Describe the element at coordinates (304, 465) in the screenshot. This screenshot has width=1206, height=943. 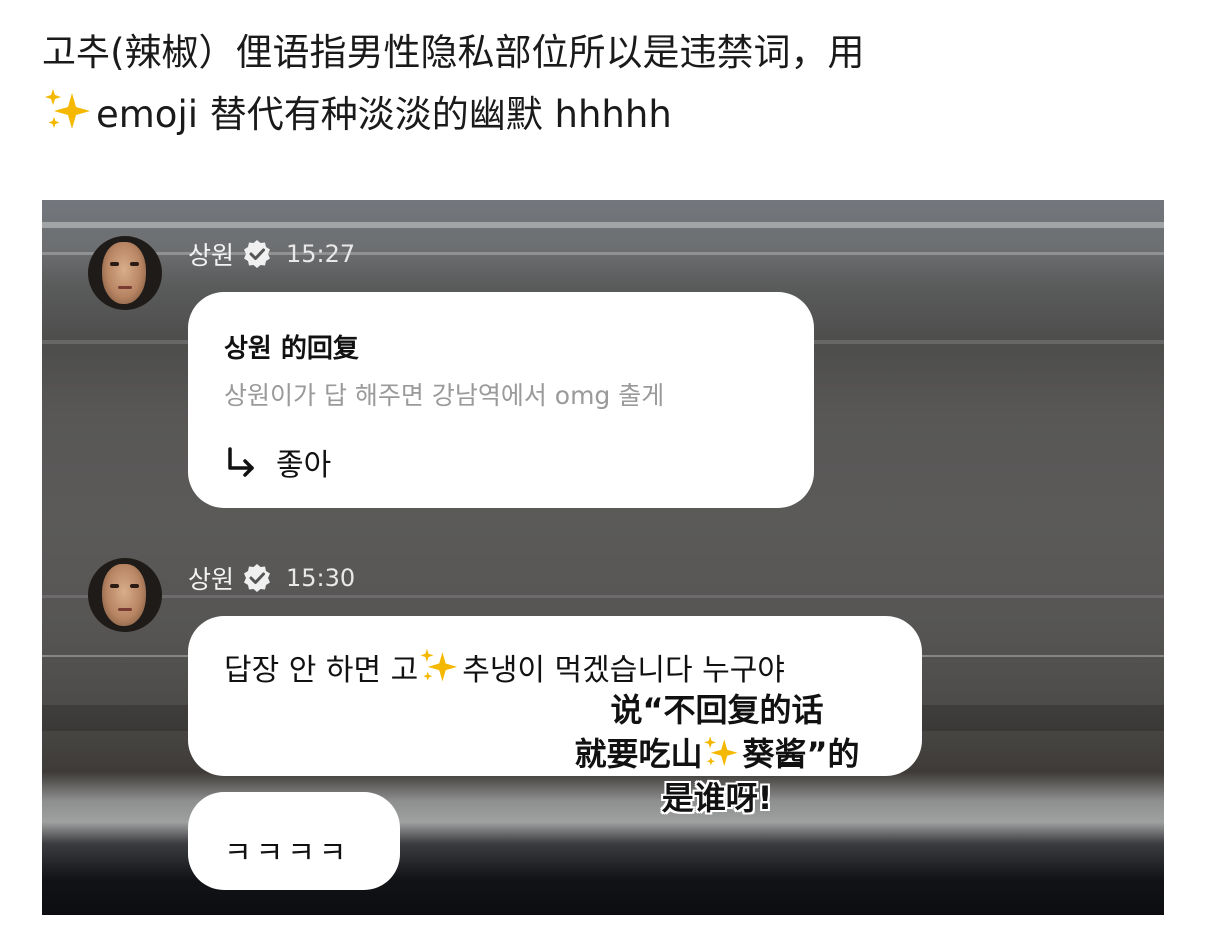
I see `reply-text-label: 좋아` at that location.